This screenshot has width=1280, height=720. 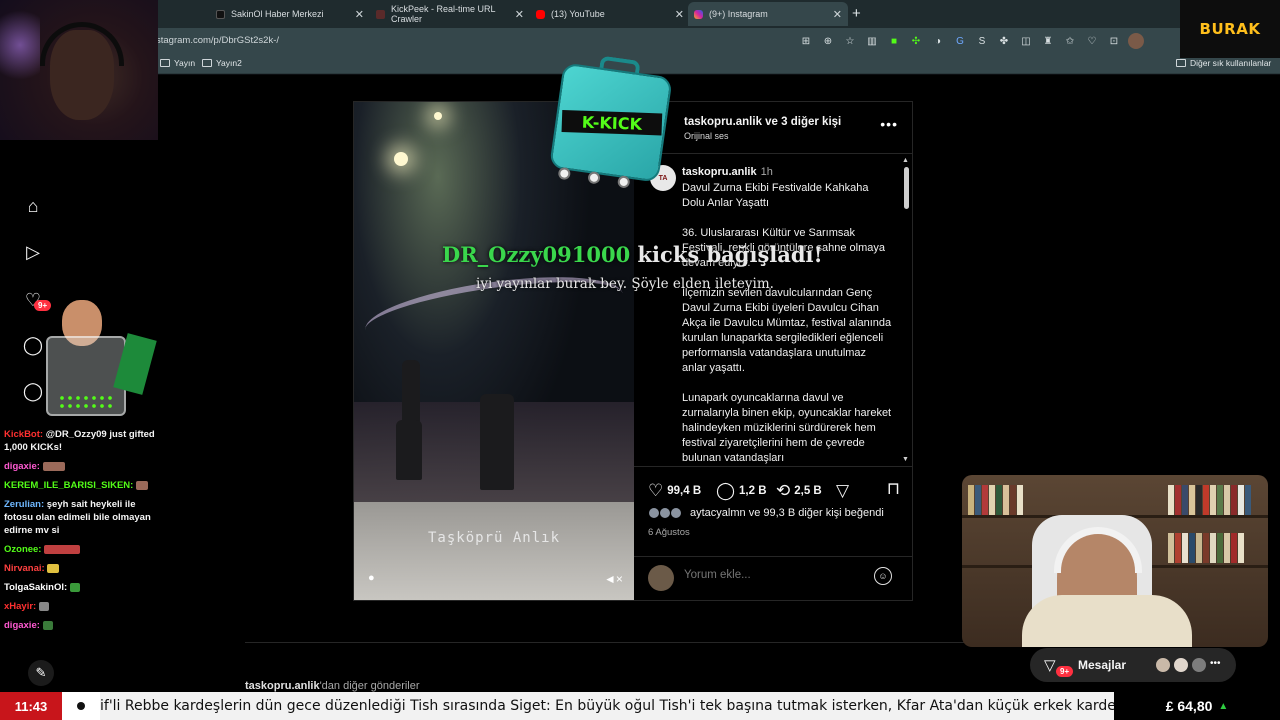 What do you see at coordinates (766, 172) in the screenshot?
I see `caption-time: 1h` at bounding box center [766, 172].